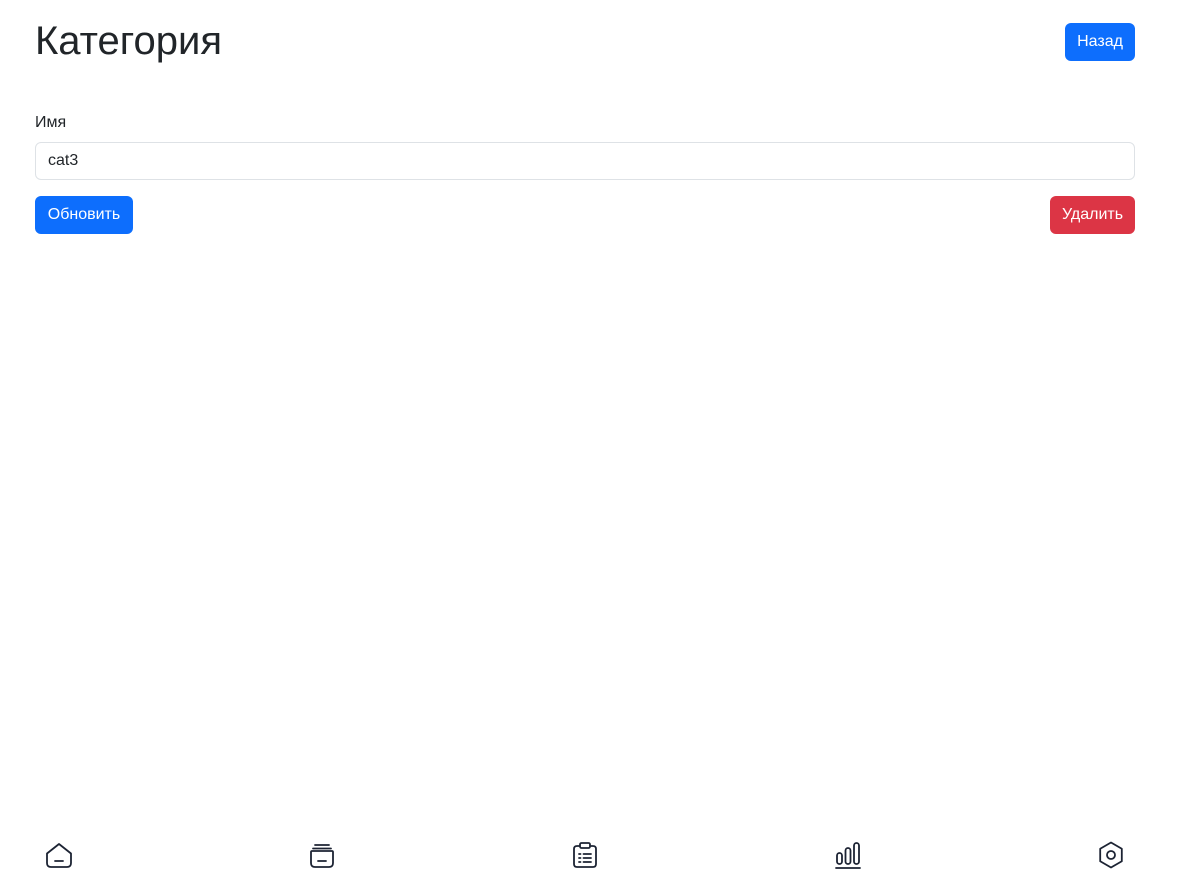 The height and width of the screenshot is (890, 1183). I want to click on nav-home, so click(59, 855).